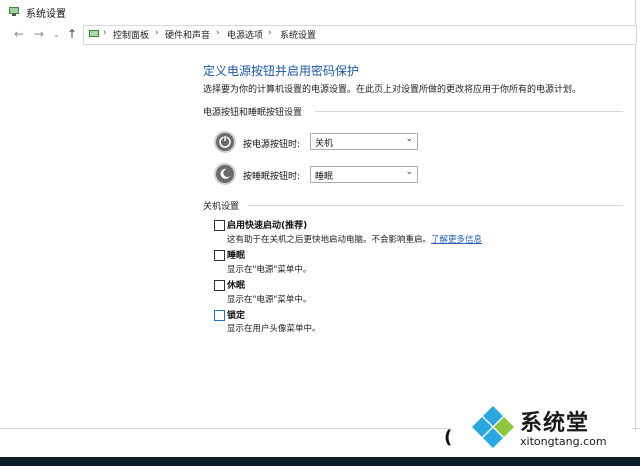 The image size is (640, 466). Describe the element at coordinates (272, 145) in the screenshot. I see `power-button-label: 按电源按钮时:` at that location.